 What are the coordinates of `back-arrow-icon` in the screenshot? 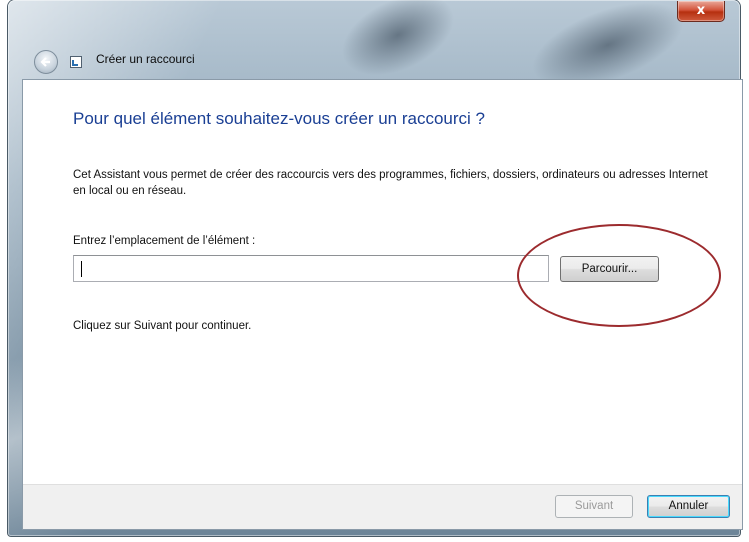 It's located at (45, 62).